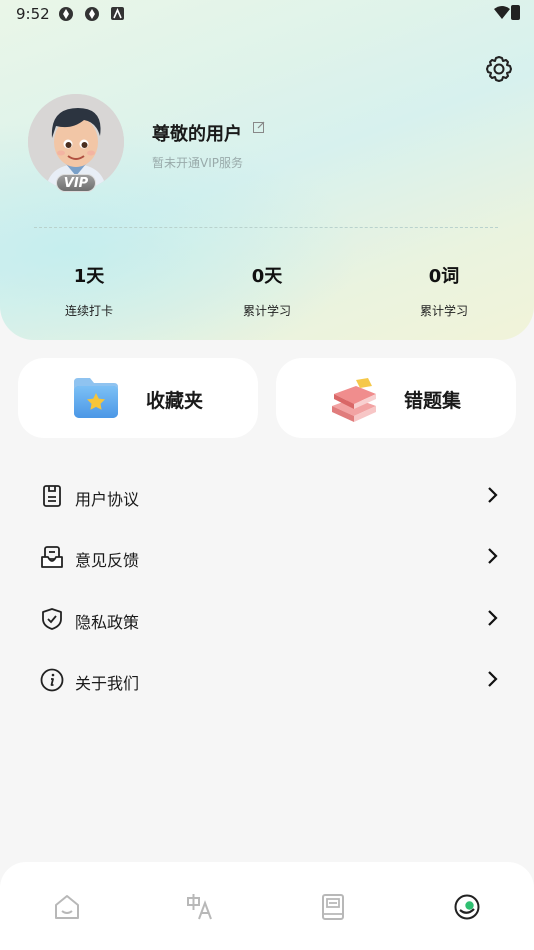 The width and height of the screenshot is (534, 950). I want to click on app-notification-icon, so click(117, 13).